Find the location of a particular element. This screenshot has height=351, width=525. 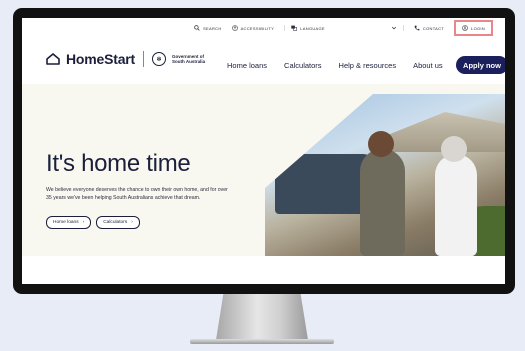

person-right-head is located at coordinates (454, 149).